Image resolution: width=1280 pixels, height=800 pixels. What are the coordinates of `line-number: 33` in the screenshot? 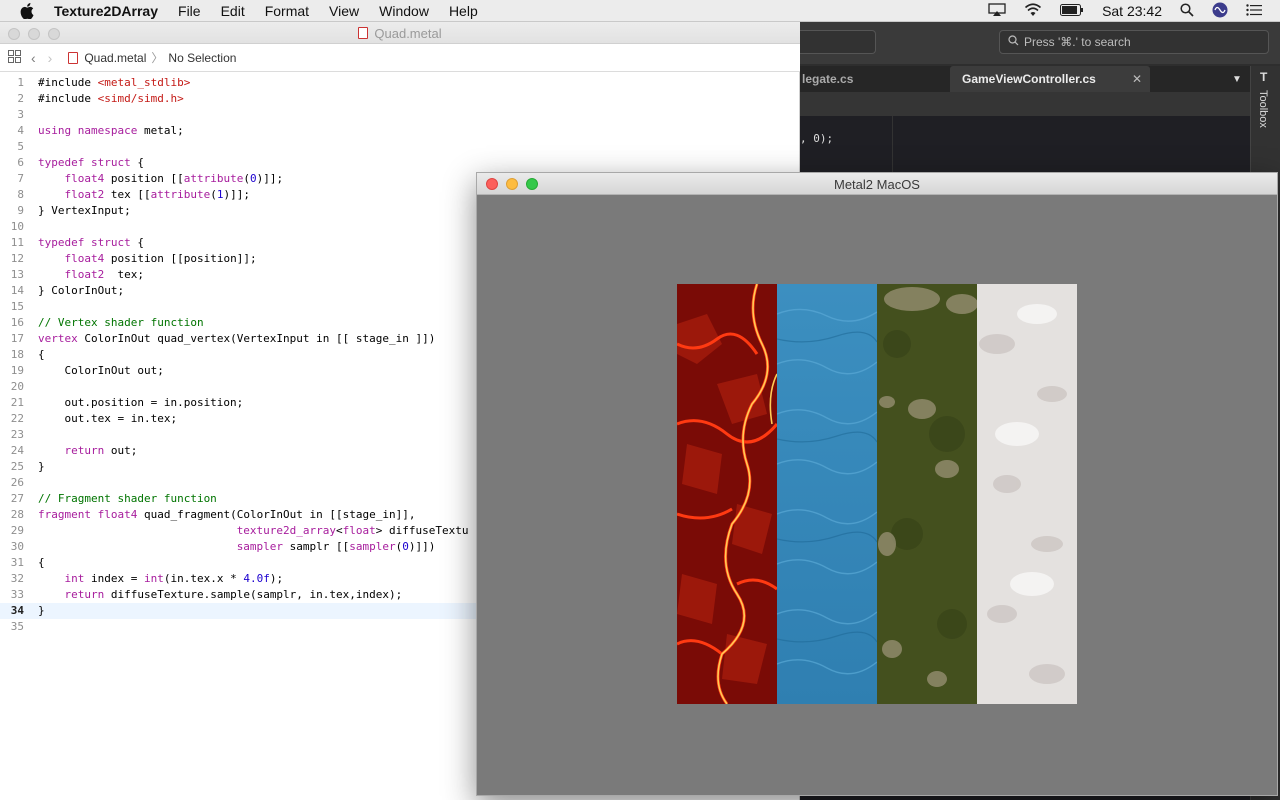 It's located at (17, 594).